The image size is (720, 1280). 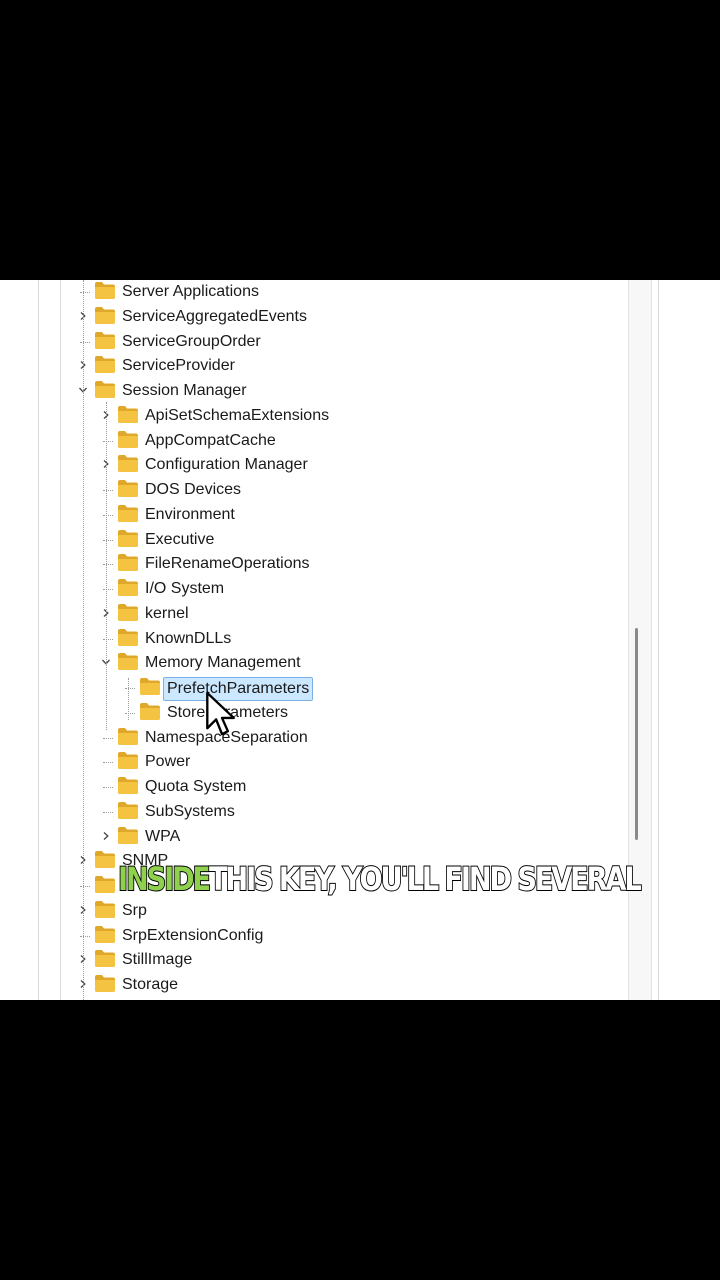 I want to click on tree-item-label: Srp, so click(x=134, y=910).